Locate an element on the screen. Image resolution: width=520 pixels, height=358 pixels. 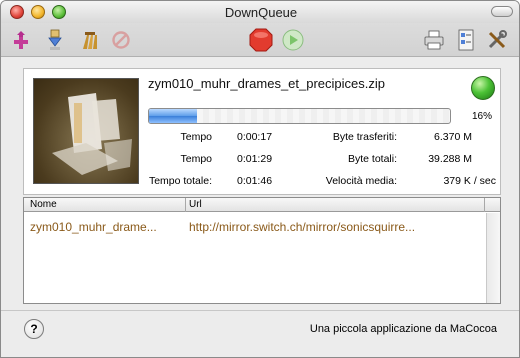
stop-icon is located at coordinates (261, 40).